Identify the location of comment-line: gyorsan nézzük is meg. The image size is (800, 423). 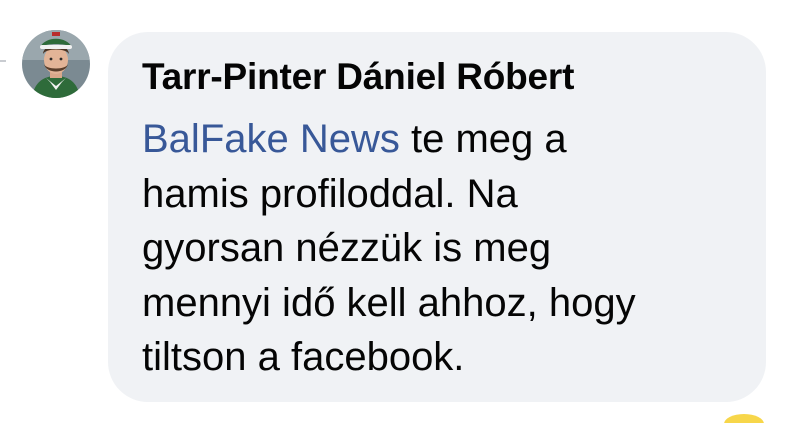
(347, 248).